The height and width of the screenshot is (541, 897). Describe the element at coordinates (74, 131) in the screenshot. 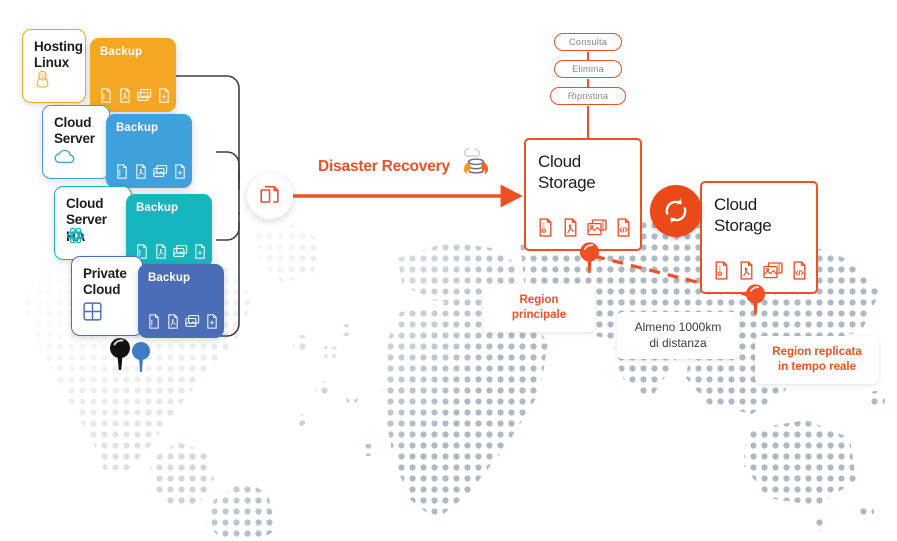

I see `service-card-title: Cloud Server` at that location.